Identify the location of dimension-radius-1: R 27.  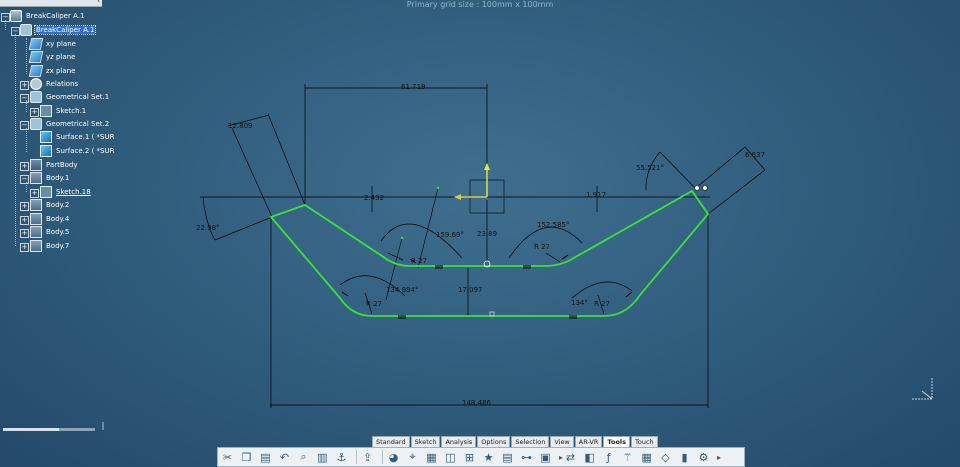
(419, 261).